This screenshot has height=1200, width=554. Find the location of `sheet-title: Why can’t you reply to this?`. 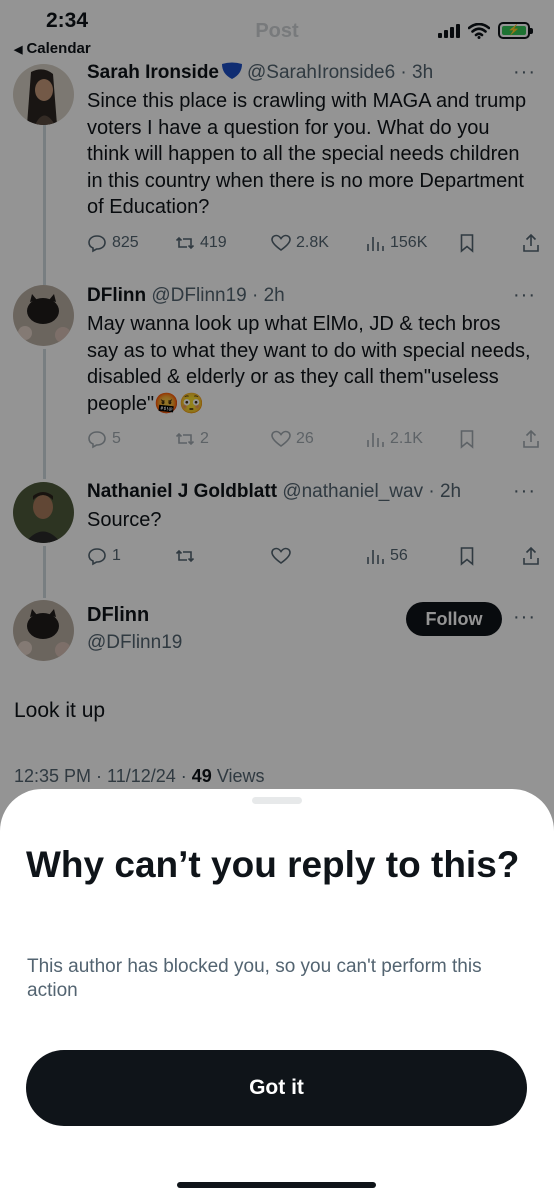

sheet-title: Why can’t you reply to this? is located at coordinates (273, 864).